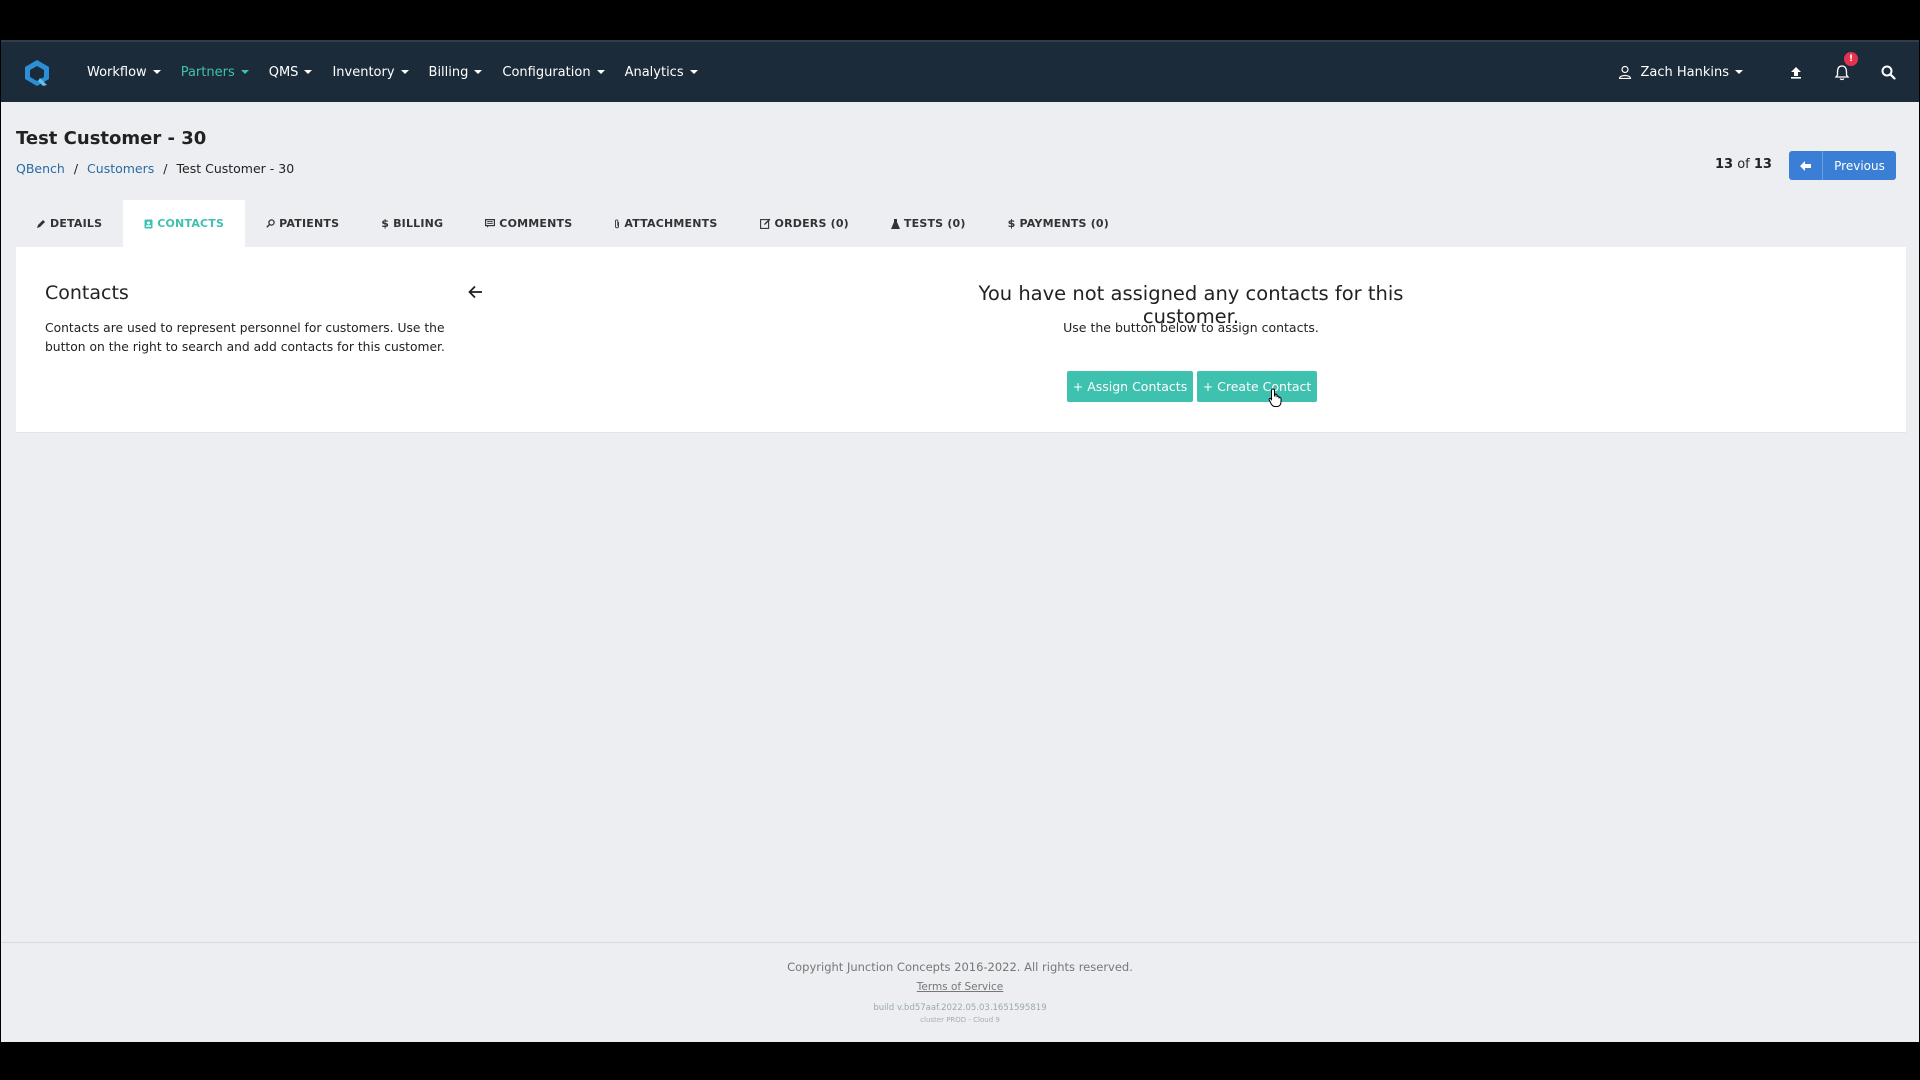 This screenshot has width=1920, height=1080. I want to click on tab-comments-label: COMMENTS, so click(536, 223).